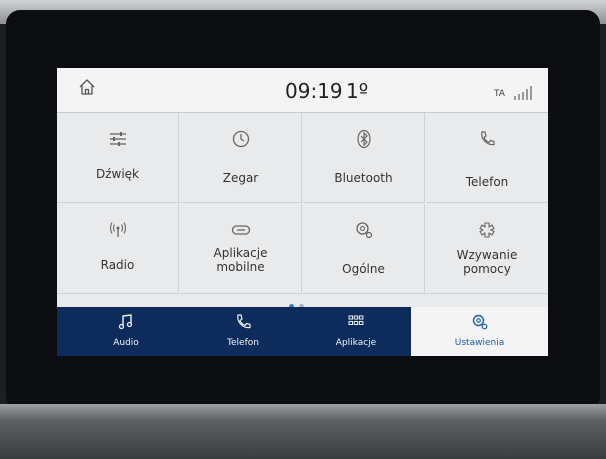 The width and height of the screenshot is (606, 459). I want to click on tile-wzywanie-pomocy: Wzywanie pomocy, so click(487, 249).